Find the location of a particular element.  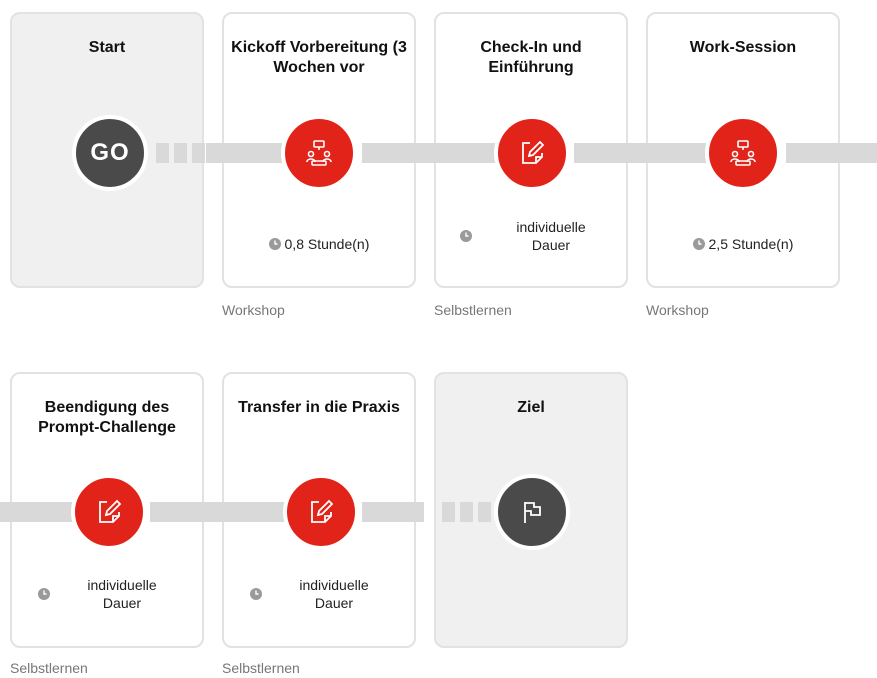

step-node-check-in is located at coordinates (532, 153).